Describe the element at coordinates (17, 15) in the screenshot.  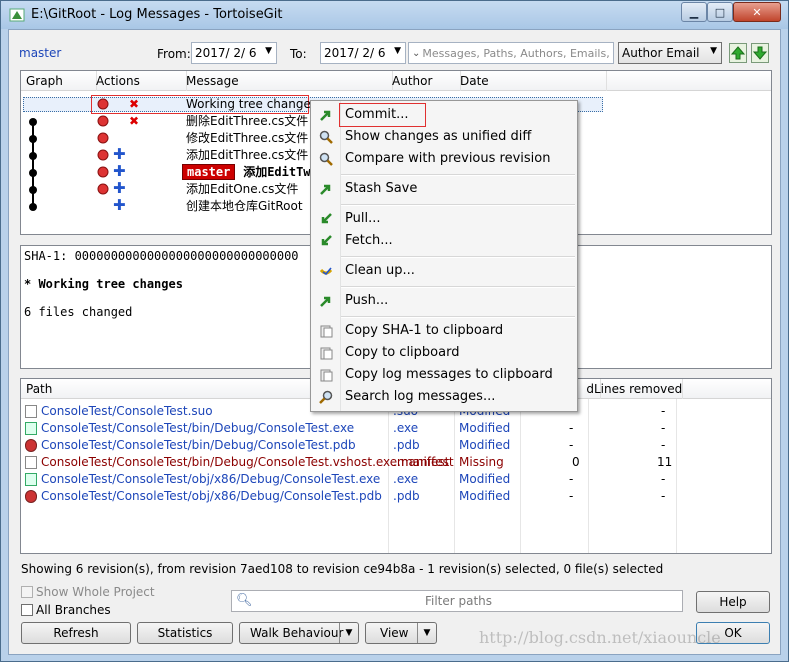
I see `tortoisegit-logo-icon` at that location.